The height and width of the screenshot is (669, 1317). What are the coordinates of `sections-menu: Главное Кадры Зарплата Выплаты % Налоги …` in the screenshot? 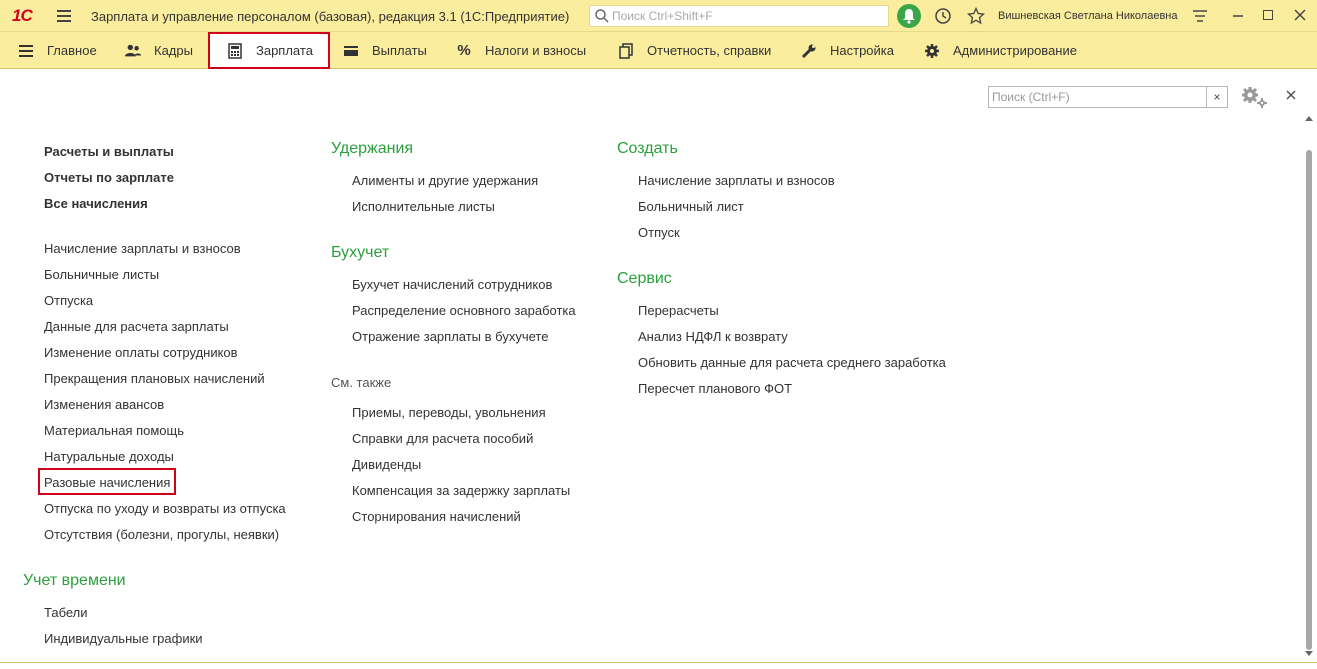 It's located at (658, 50).